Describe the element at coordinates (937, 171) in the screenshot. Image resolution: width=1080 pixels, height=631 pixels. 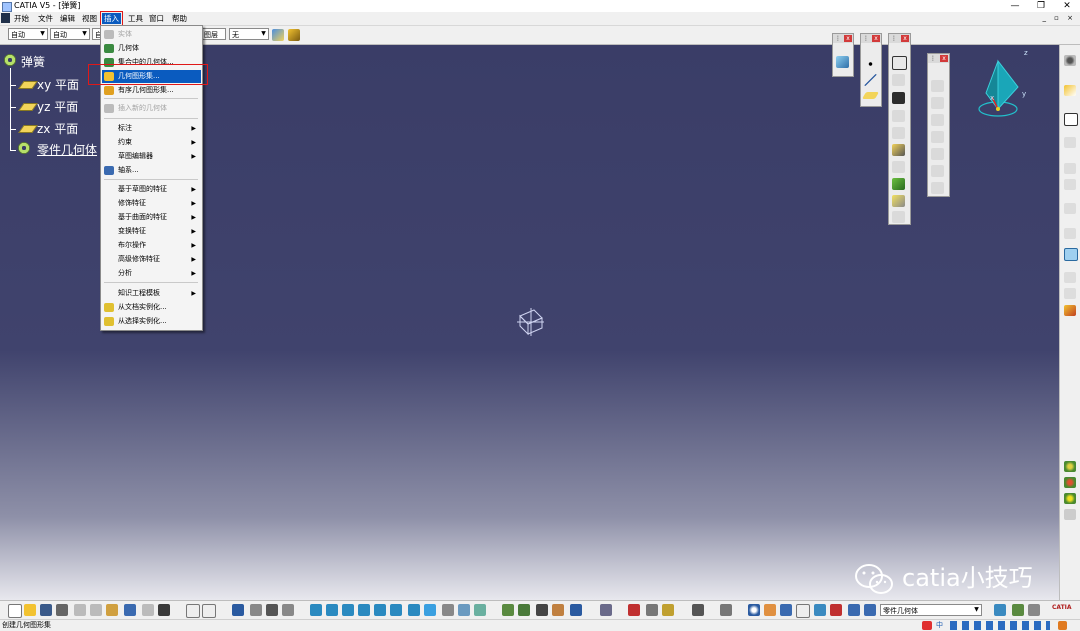
I see `thread-icon` at that location.